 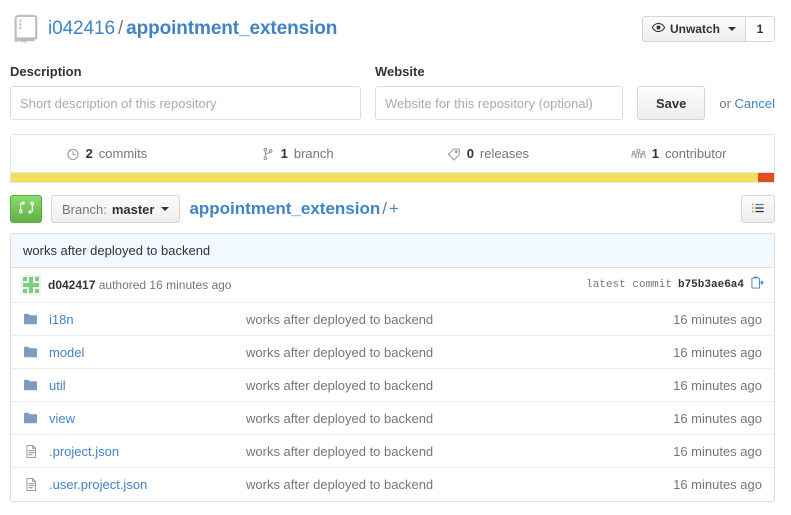 What do you see at coordinates (384, 177) in the screenshot?
I see `language-segment-javascript` at bounding box center [384, 177].